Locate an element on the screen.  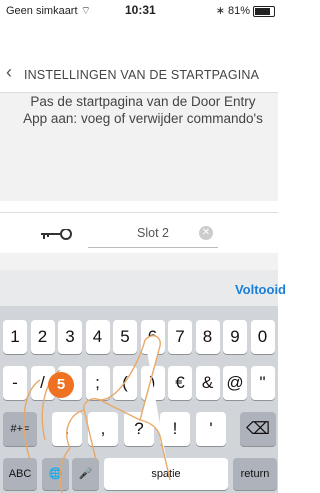
battery-label: ∗ 81% is located at coordinates (232, 11).